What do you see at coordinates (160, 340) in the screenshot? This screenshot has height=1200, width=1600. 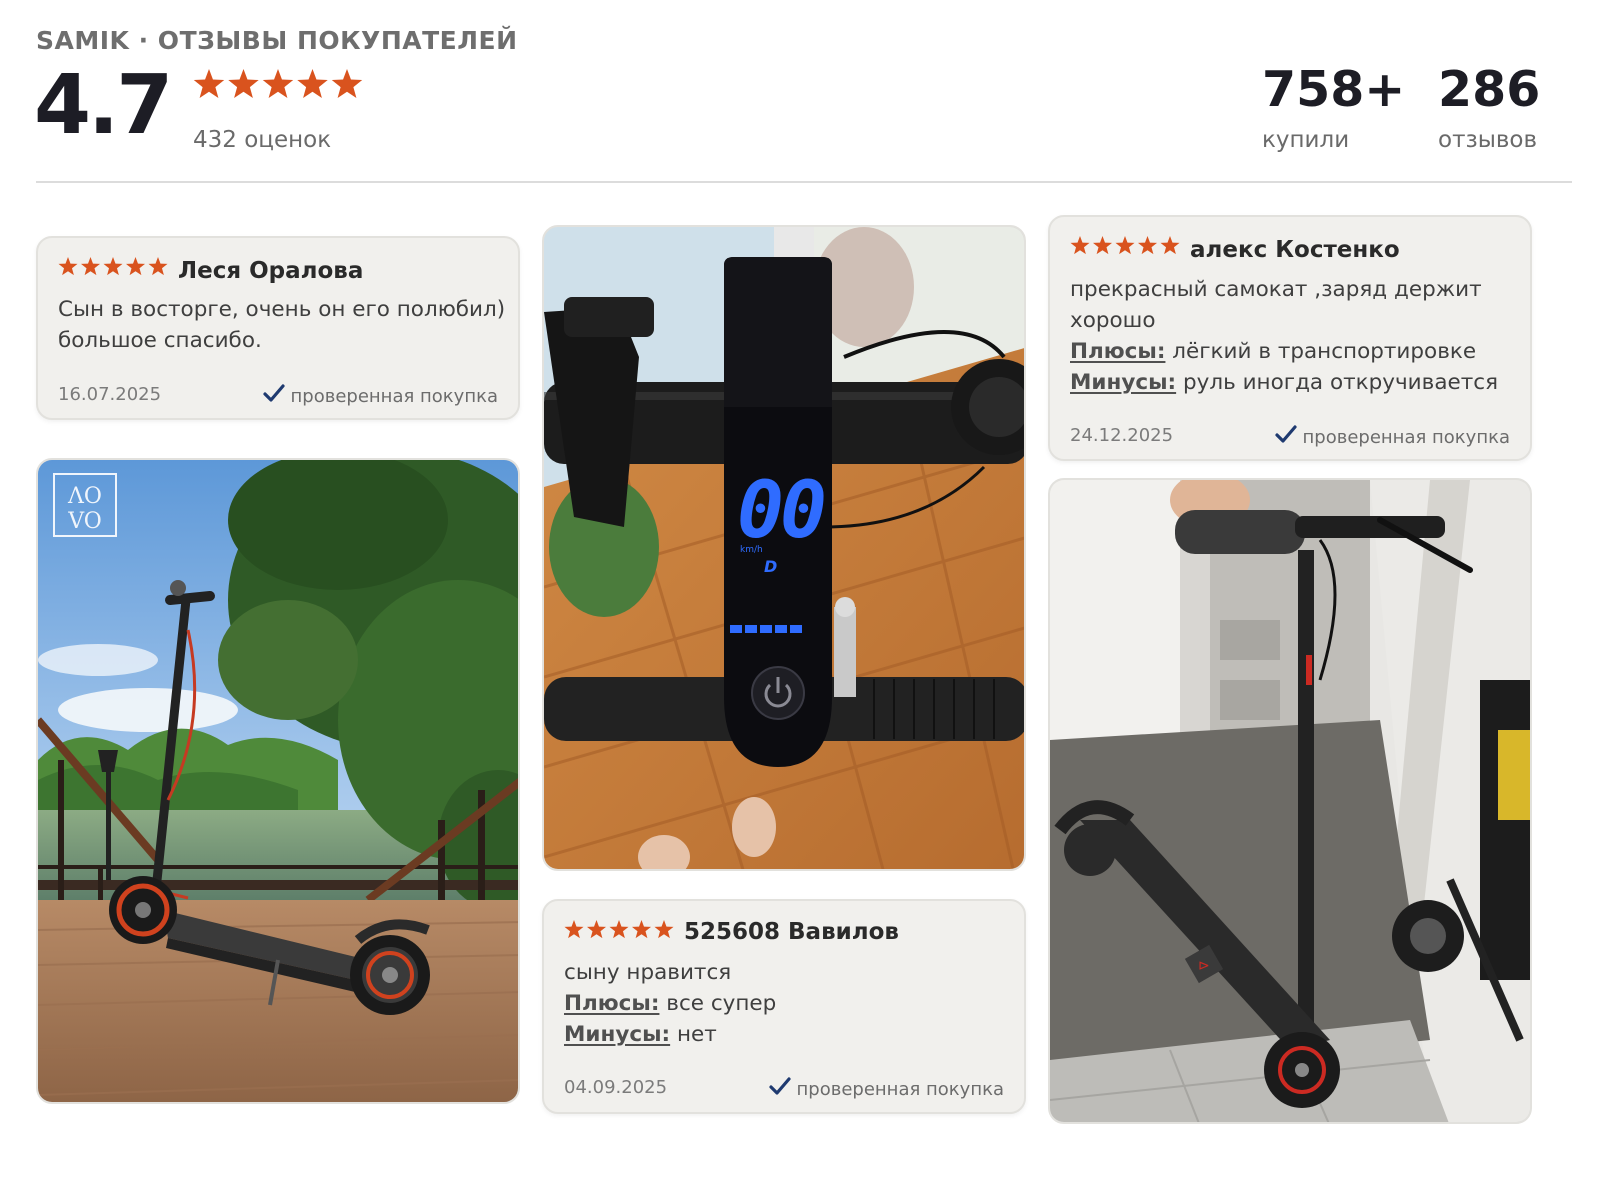 I see `review-text-line: большое спасибо.` at bounding box center [160, 340].